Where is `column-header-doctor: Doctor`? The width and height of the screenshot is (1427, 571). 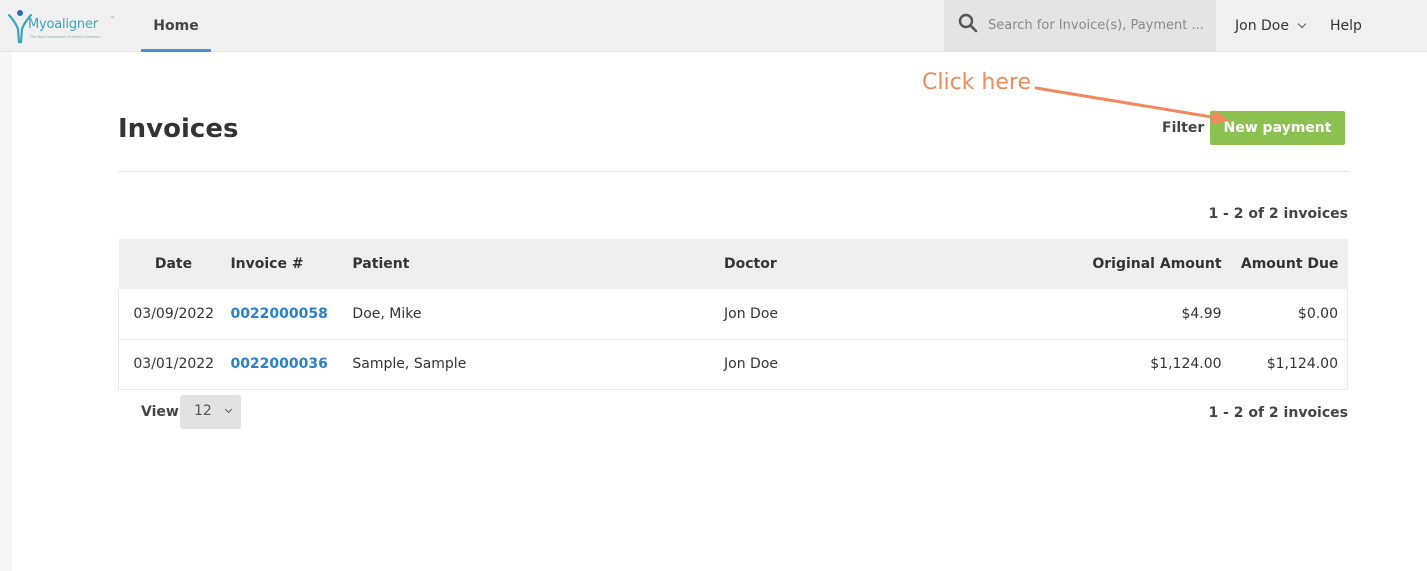
column-header-doctor: Doctor is located at coordinates (889, 264).